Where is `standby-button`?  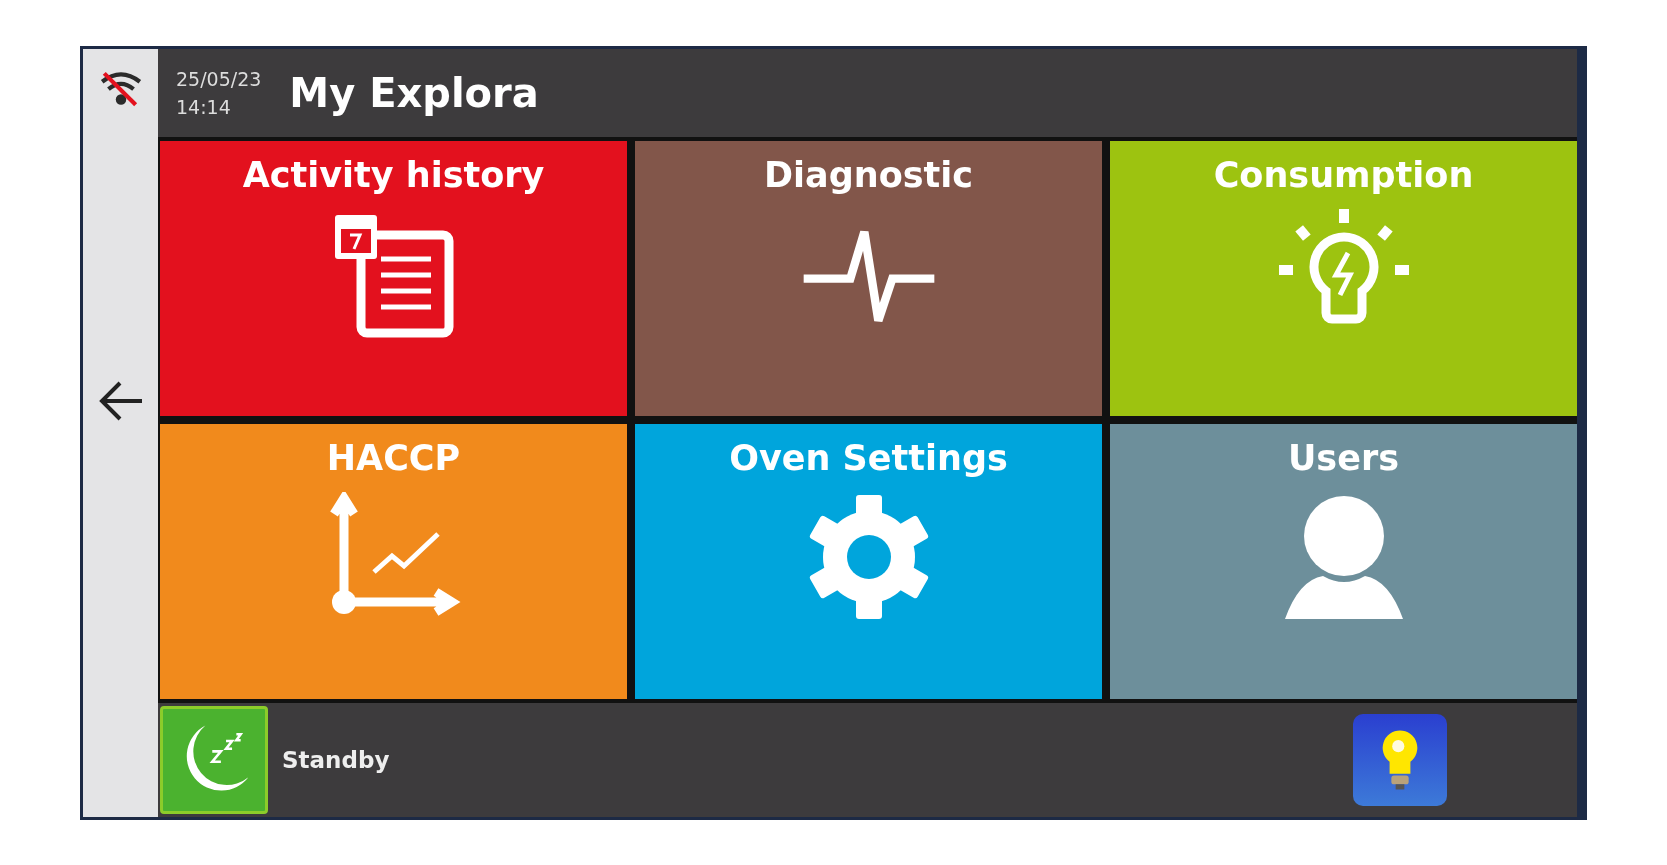 standby-button is located at coordinates (214, 760).